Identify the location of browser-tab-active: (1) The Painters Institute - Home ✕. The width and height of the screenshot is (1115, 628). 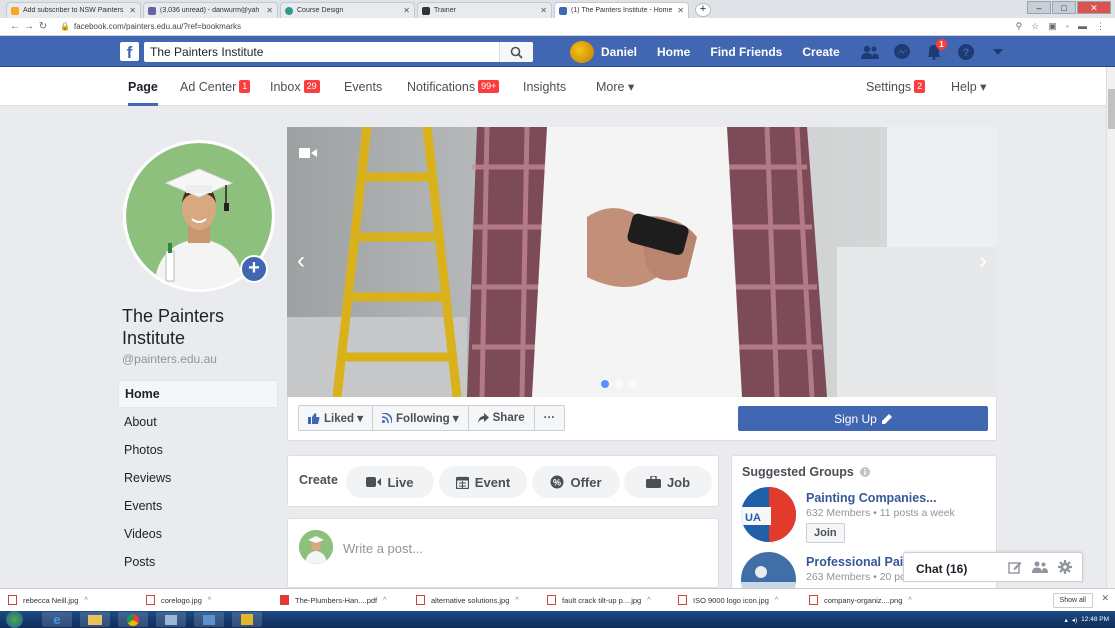
(621, 10).